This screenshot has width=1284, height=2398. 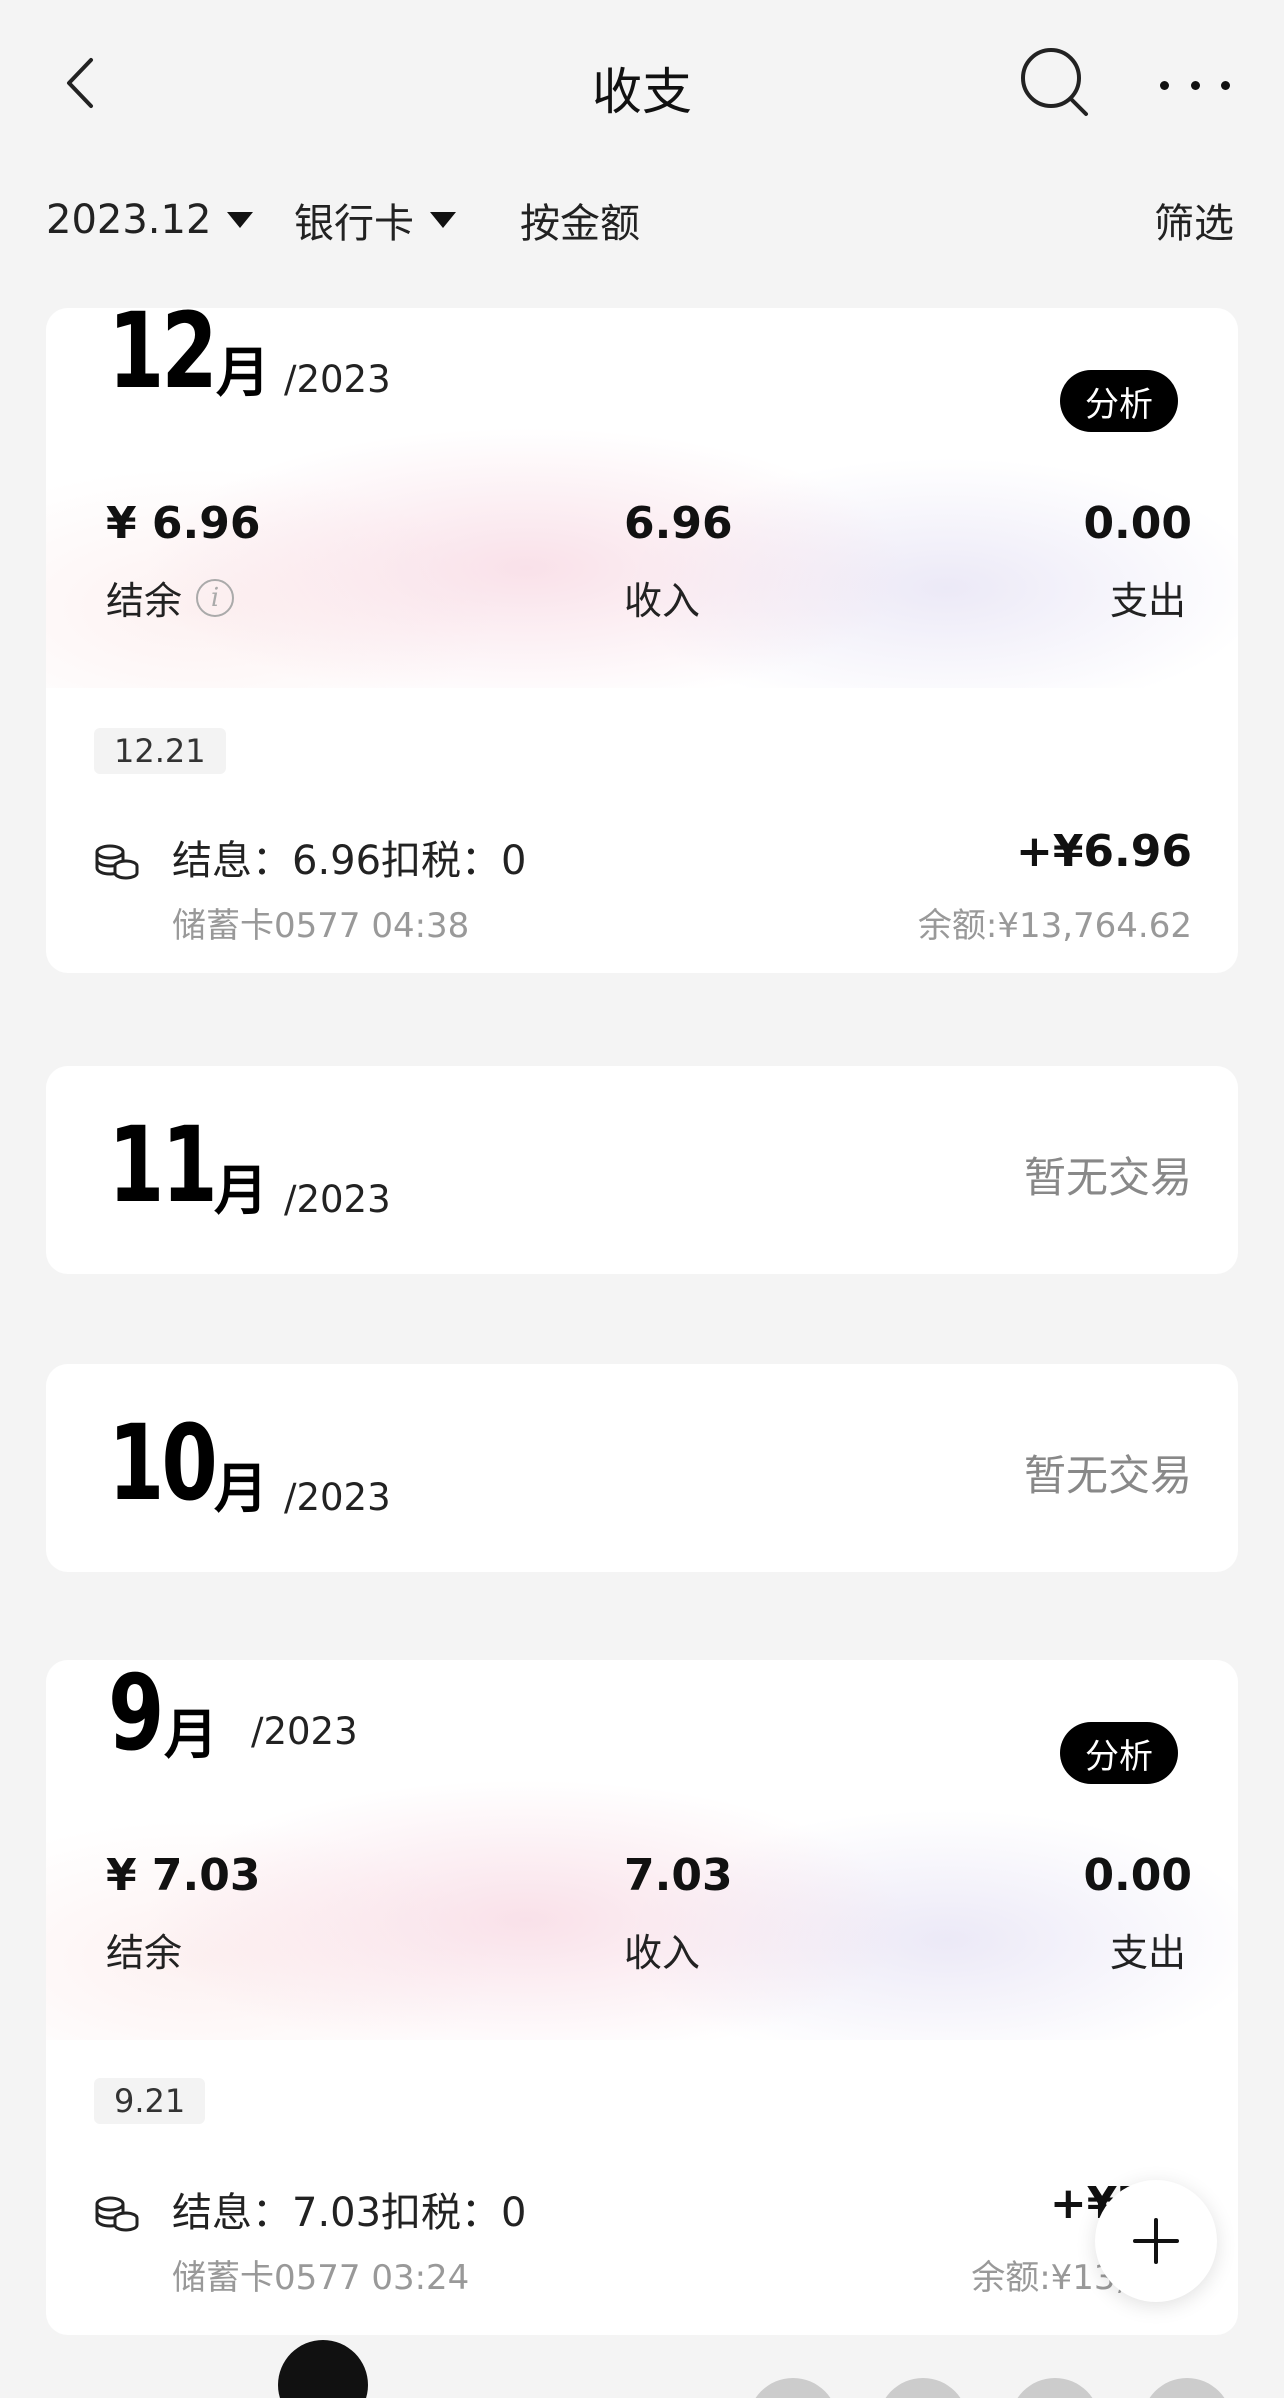 I want to click on date-chip: 12.21, so click(x=160, y=751).